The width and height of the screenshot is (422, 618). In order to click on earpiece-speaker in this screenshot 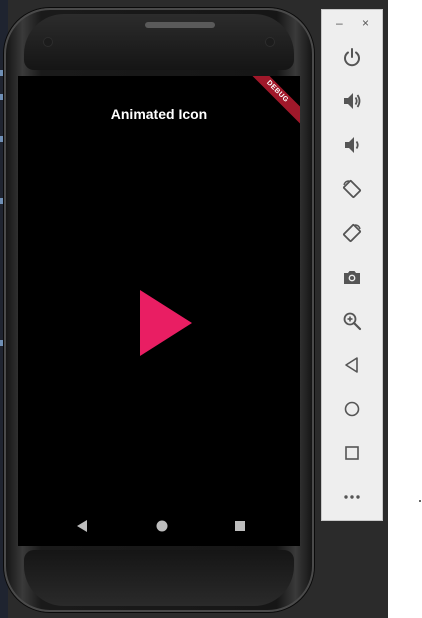, I will do `click(180, 25)`.